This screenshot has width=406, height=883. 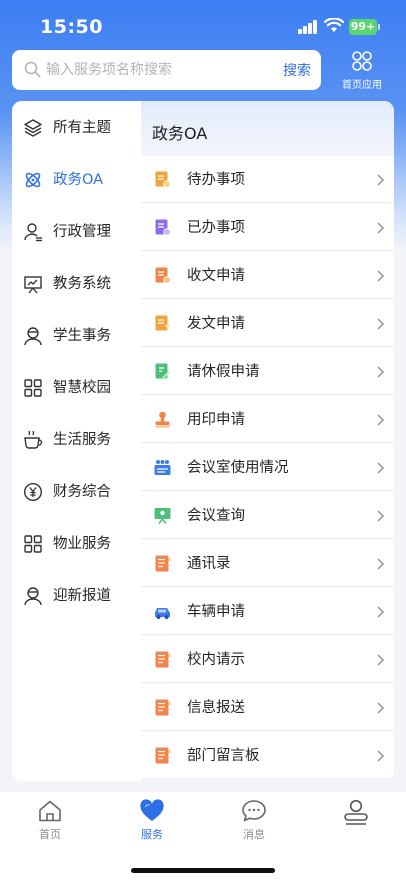 What do you see at coordinates (267, 227) in the screenshot?
I see `service-row-done: 已办事项` at bounding box center [267, 227].